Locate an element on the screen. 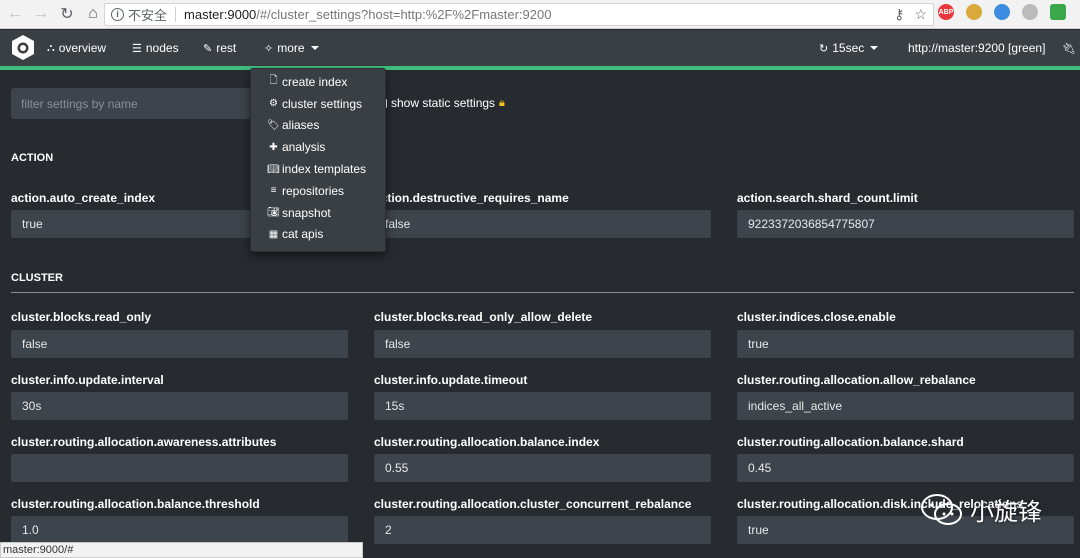 This screenshot has height=558, width=1080. plug-icon: 🔌︎ is located at coordinates (1071, 48).